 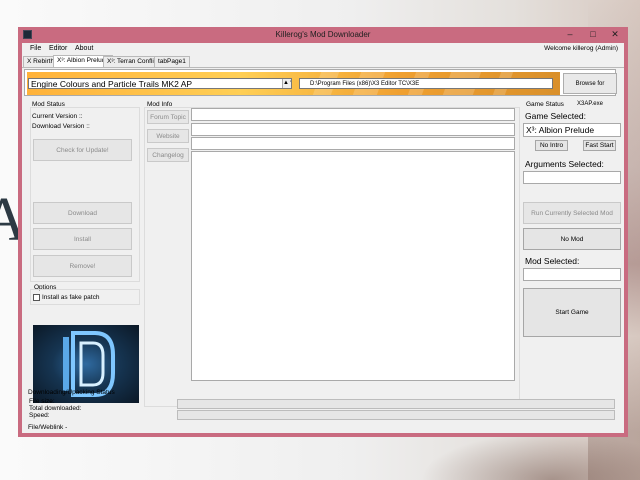 I want to click on welcome-text: Welcome killerog (Admin), so click(x=581, y=48).